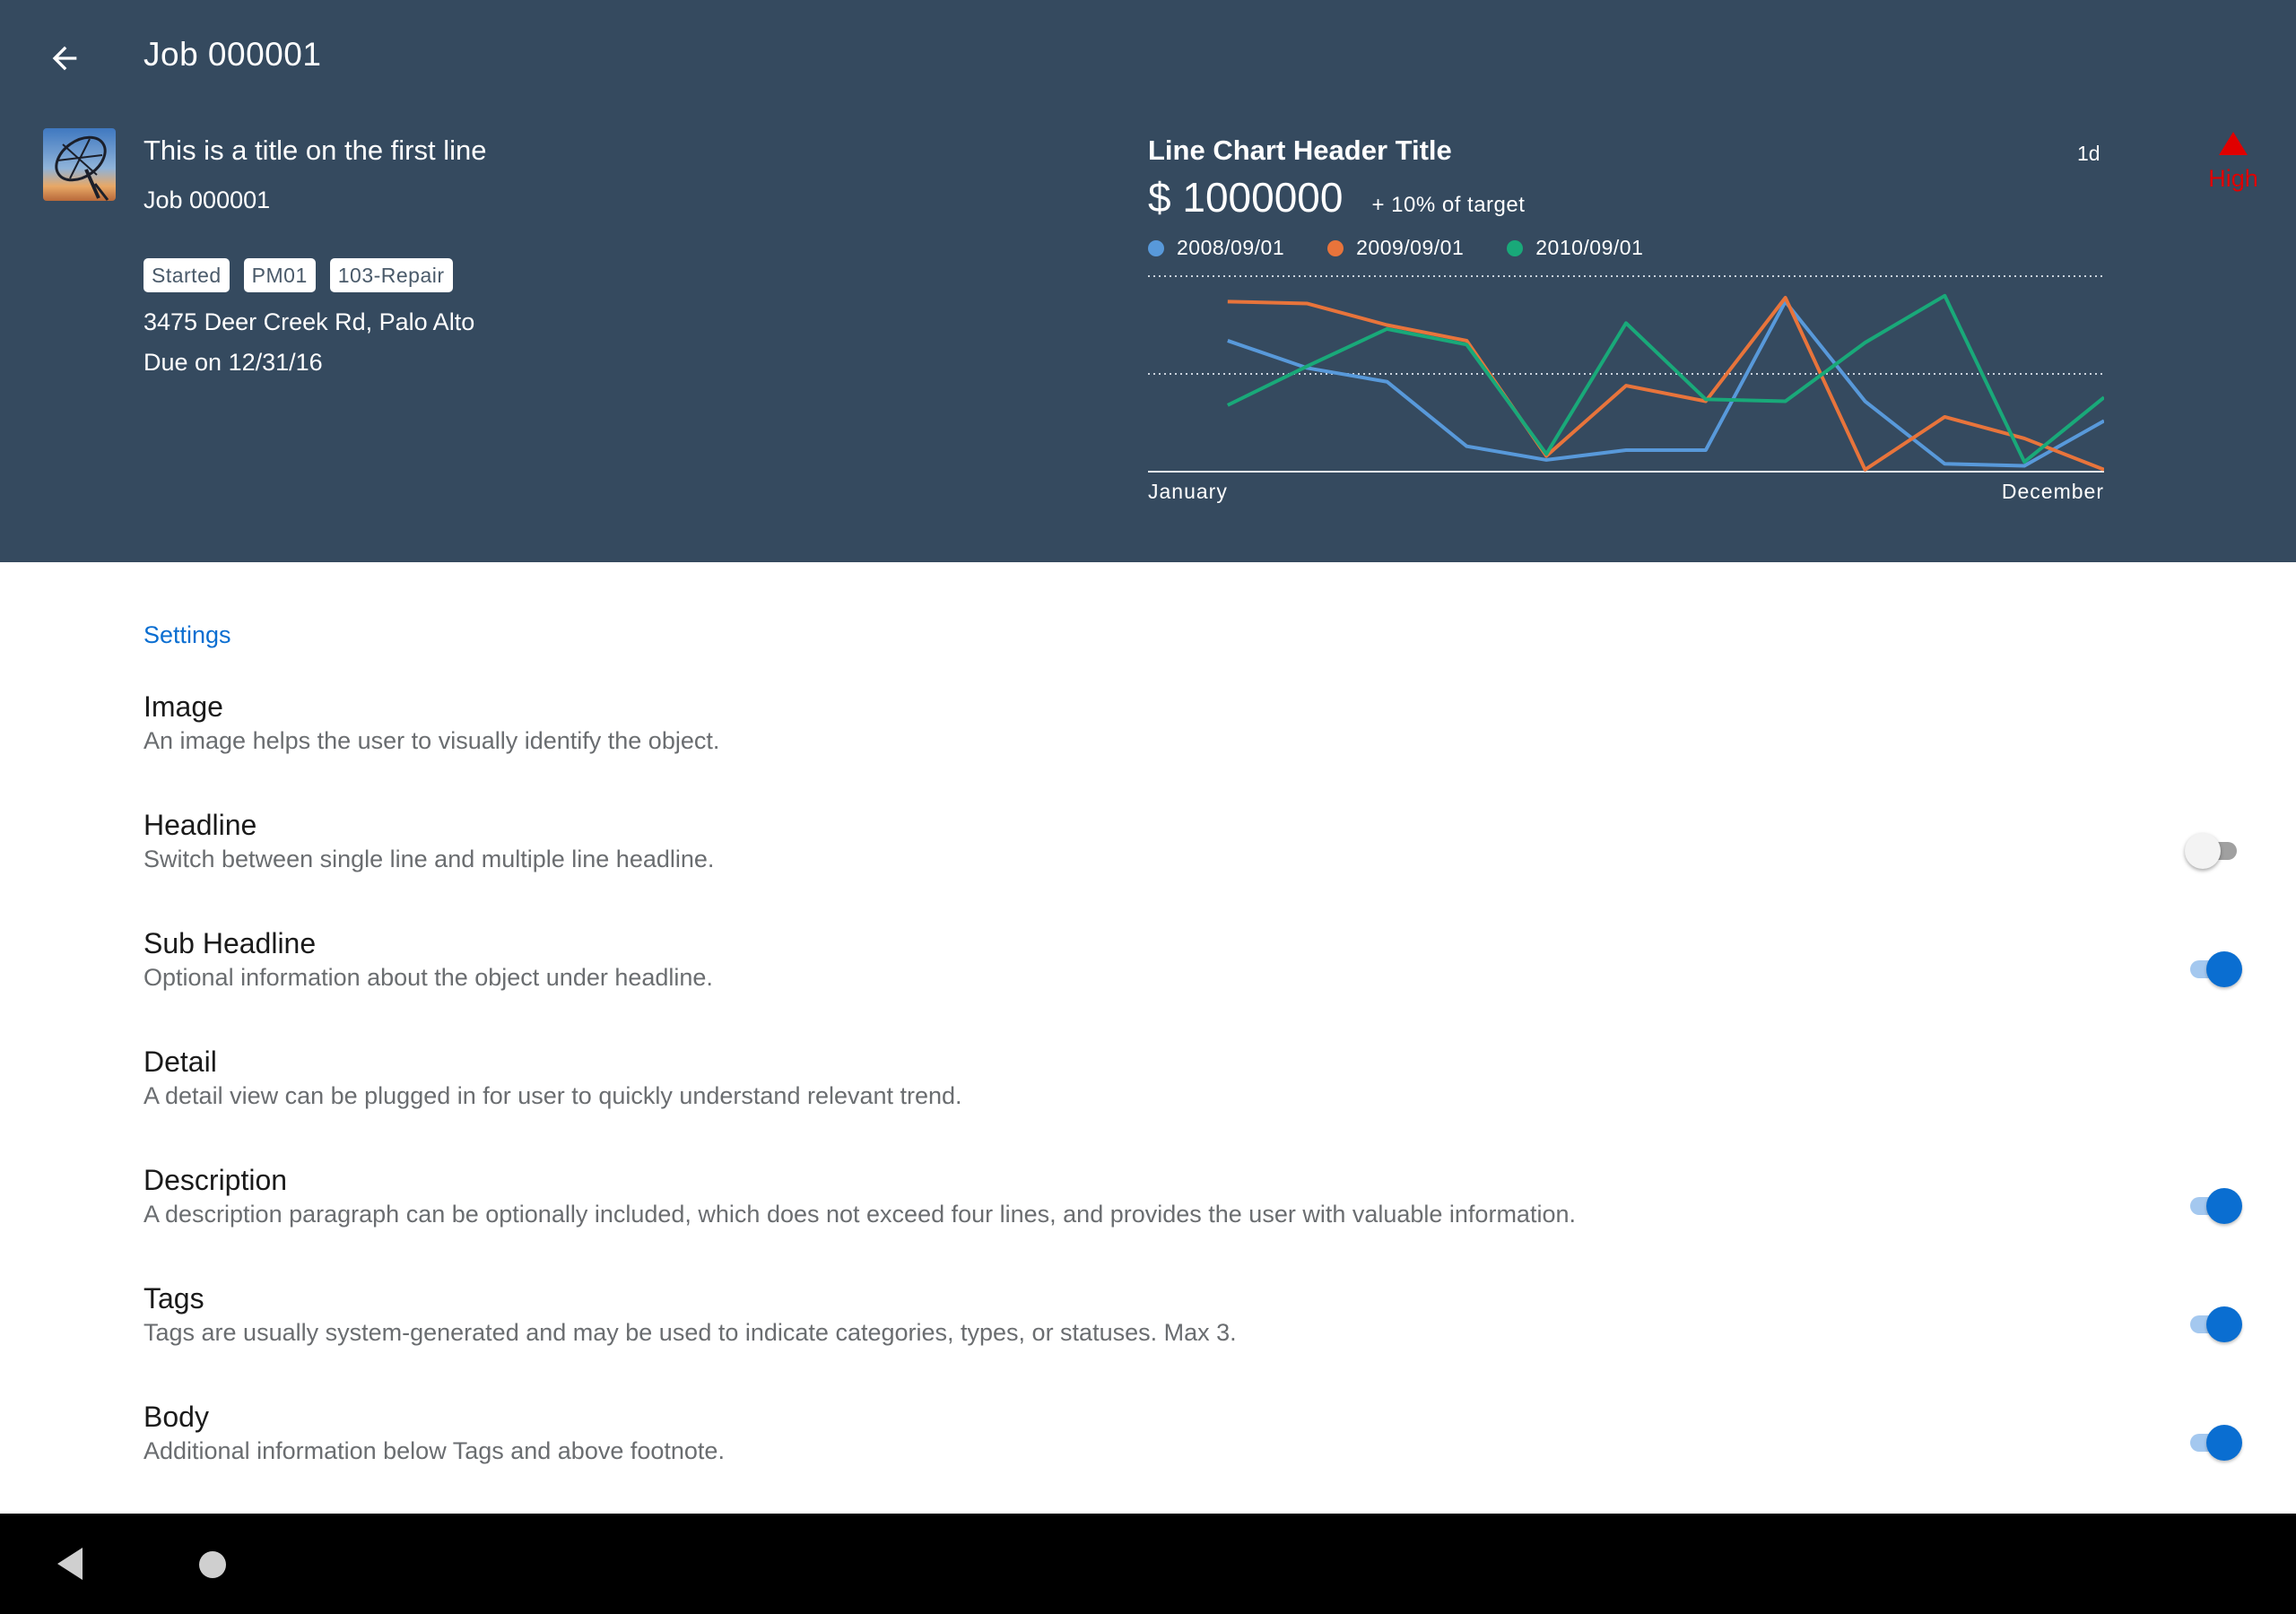  I want to click on legend-item: 2010/09/01, so click(1575, 248).